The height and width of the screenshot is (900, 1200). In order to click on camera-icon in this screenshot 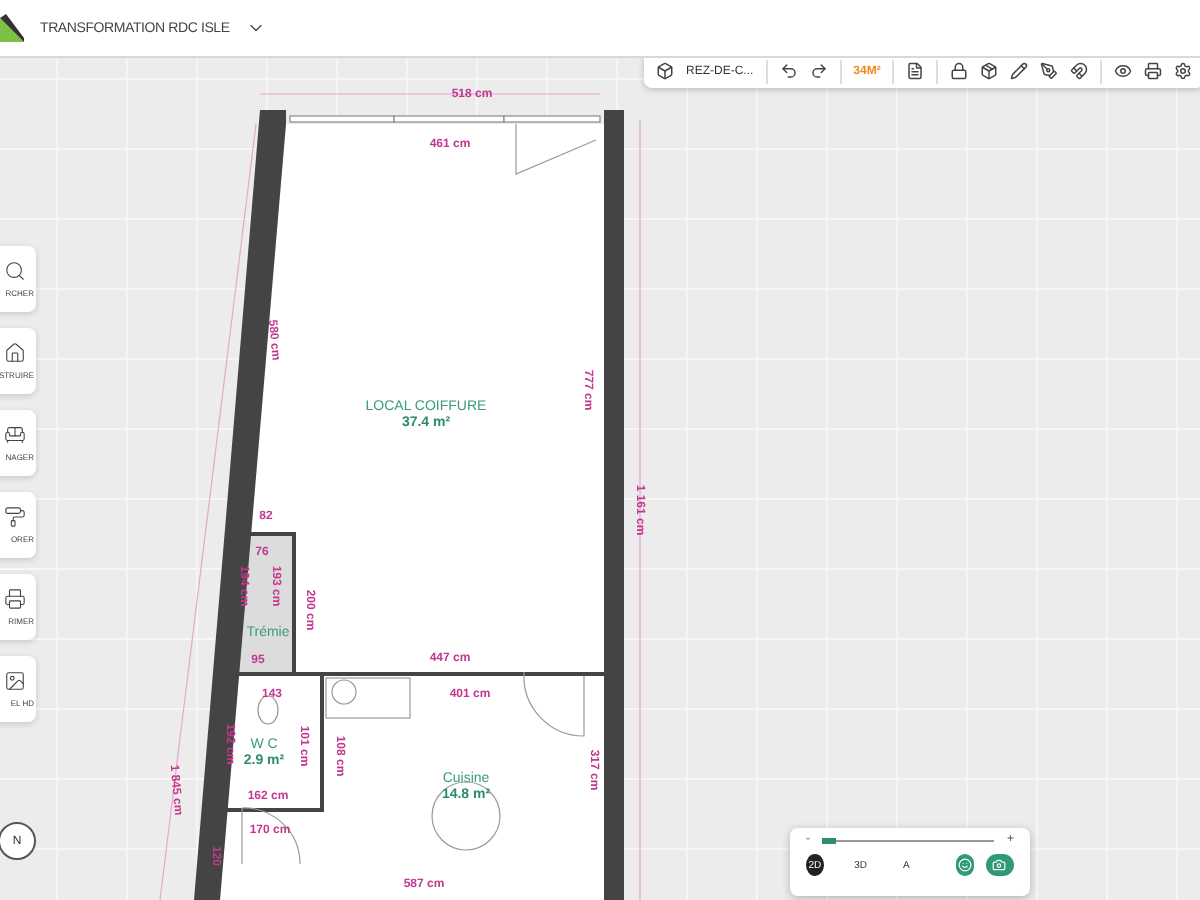, I will do `click(999, 865)`.